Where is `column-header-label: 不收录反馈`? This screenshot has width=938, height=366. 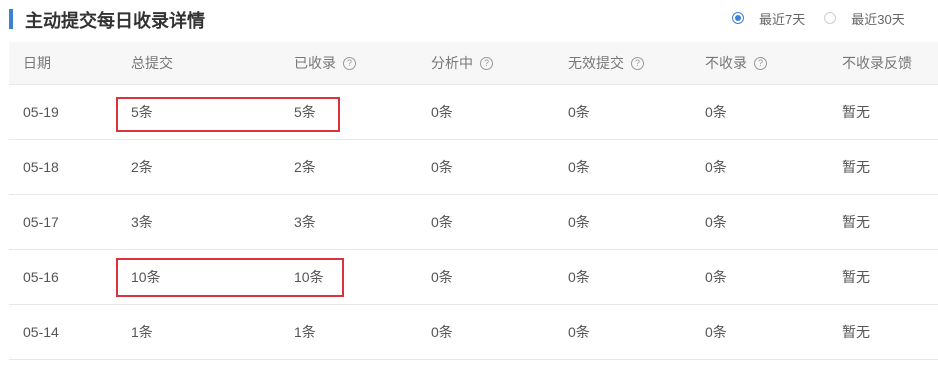 column-header-label: 不收录反馈 is located at coordinates (877, 63).